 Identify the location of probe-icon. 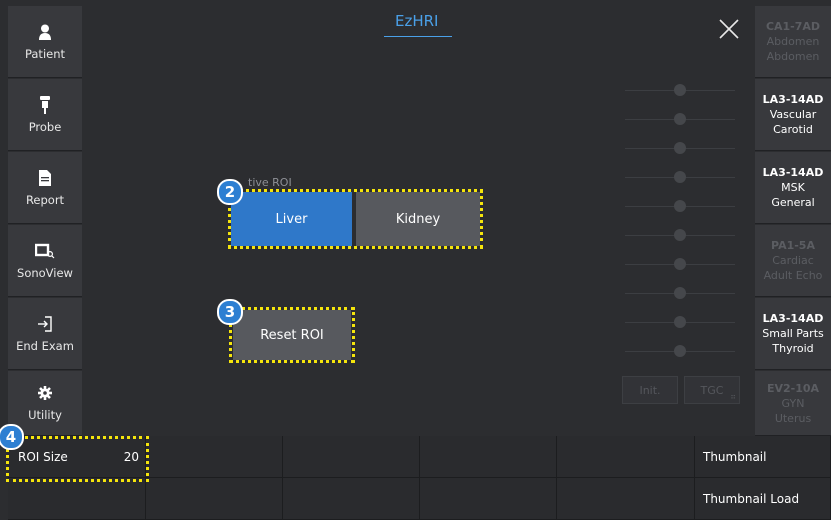
(45, 104).